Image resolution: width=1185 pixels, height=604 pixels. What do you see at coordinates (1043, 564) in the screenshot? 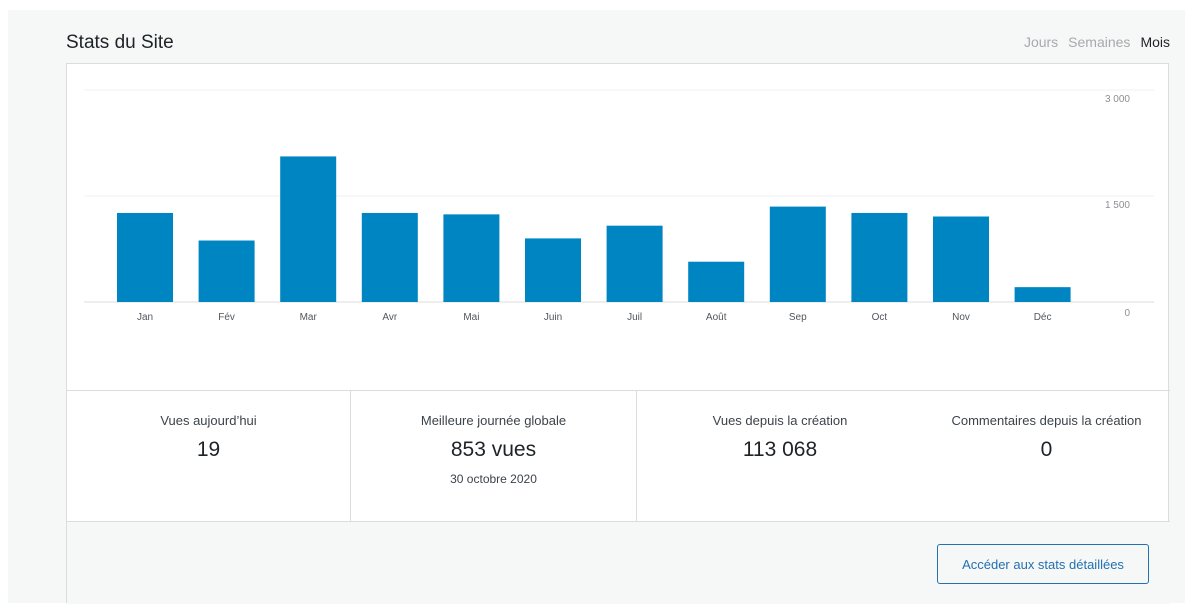
I see `detailed-stats-button: Accéder aux stats détaillées` at bounding box center [1043, 564].